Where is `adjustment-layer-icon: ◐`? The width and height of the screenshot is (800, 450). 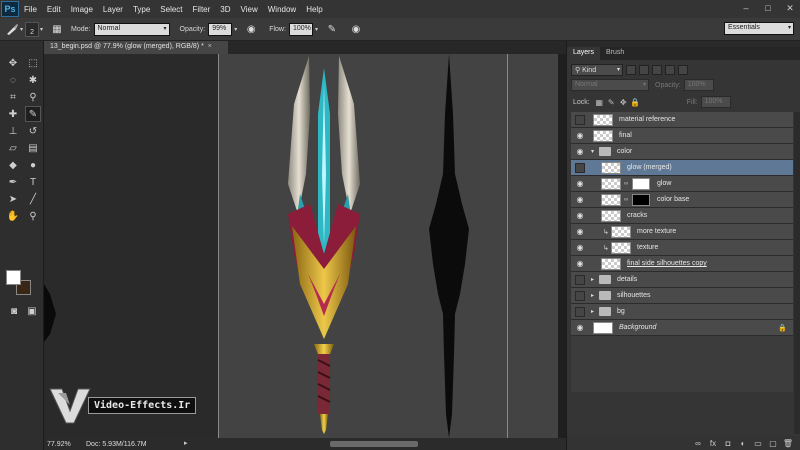
adjustment-layer-icon: ◐ is located at coordinates (743, 443).